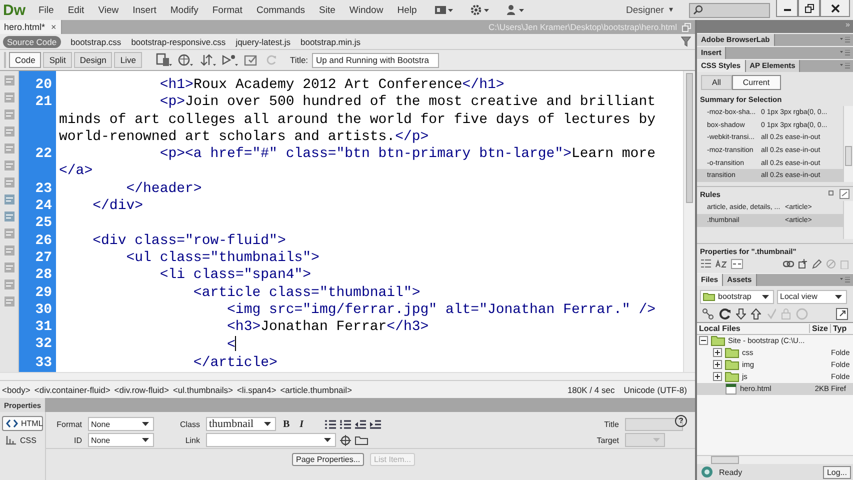 This screenshot has width=853, height=480. What do you see at coordinates (819, 328) in the screenshot?
I see `column-header: Size` at bounding box center [819, 328].